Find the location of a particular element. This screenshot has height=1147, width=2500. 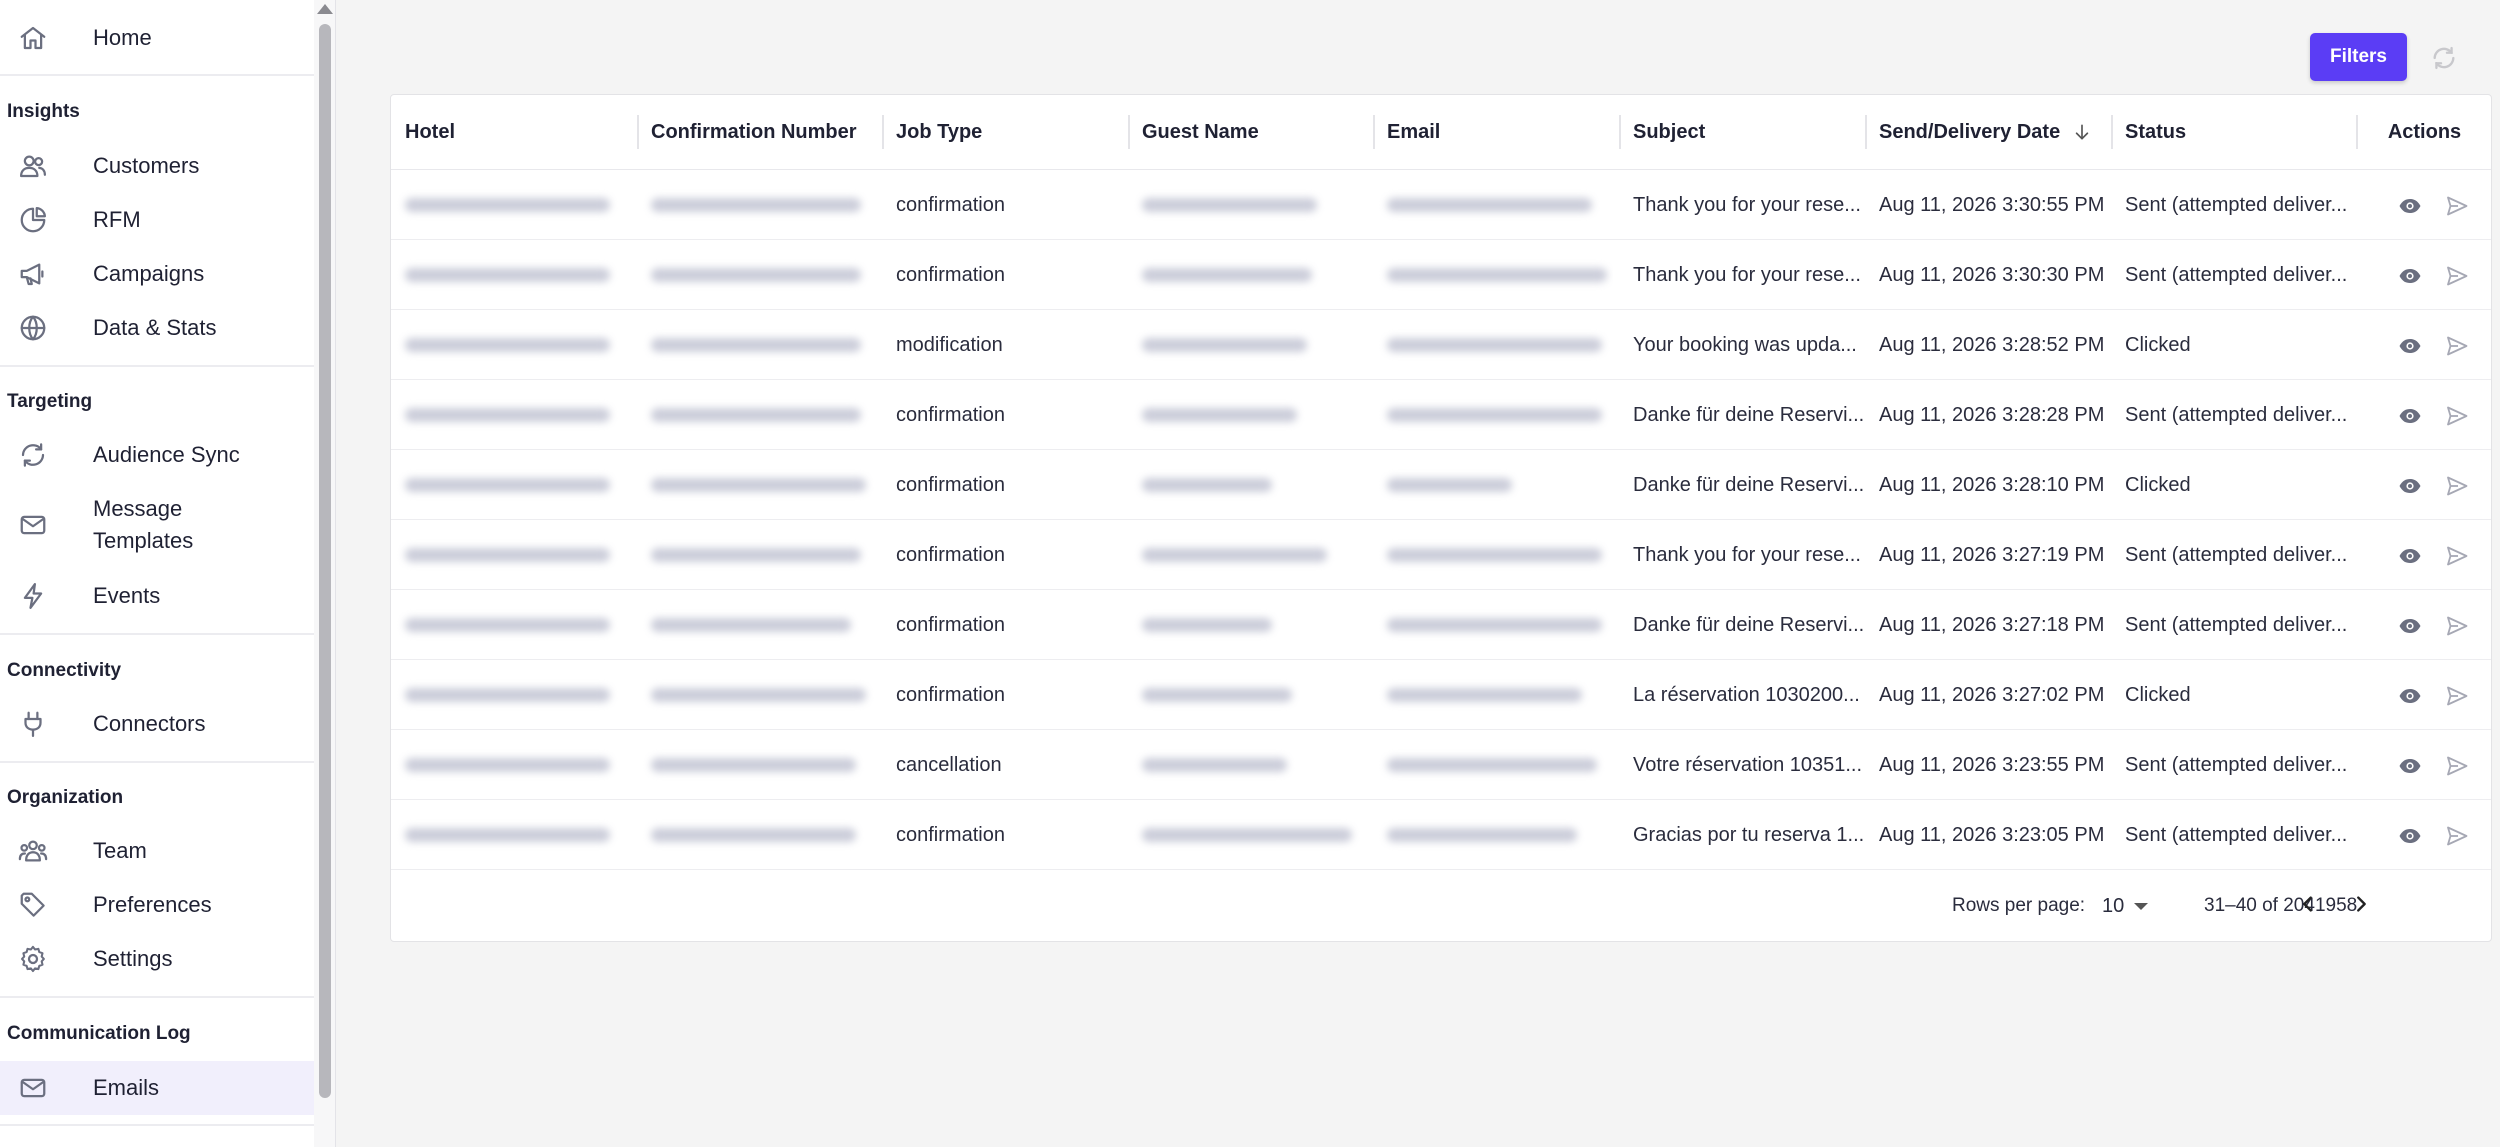

sidebar-item-label: Settings is located at coordinates (133, 958).